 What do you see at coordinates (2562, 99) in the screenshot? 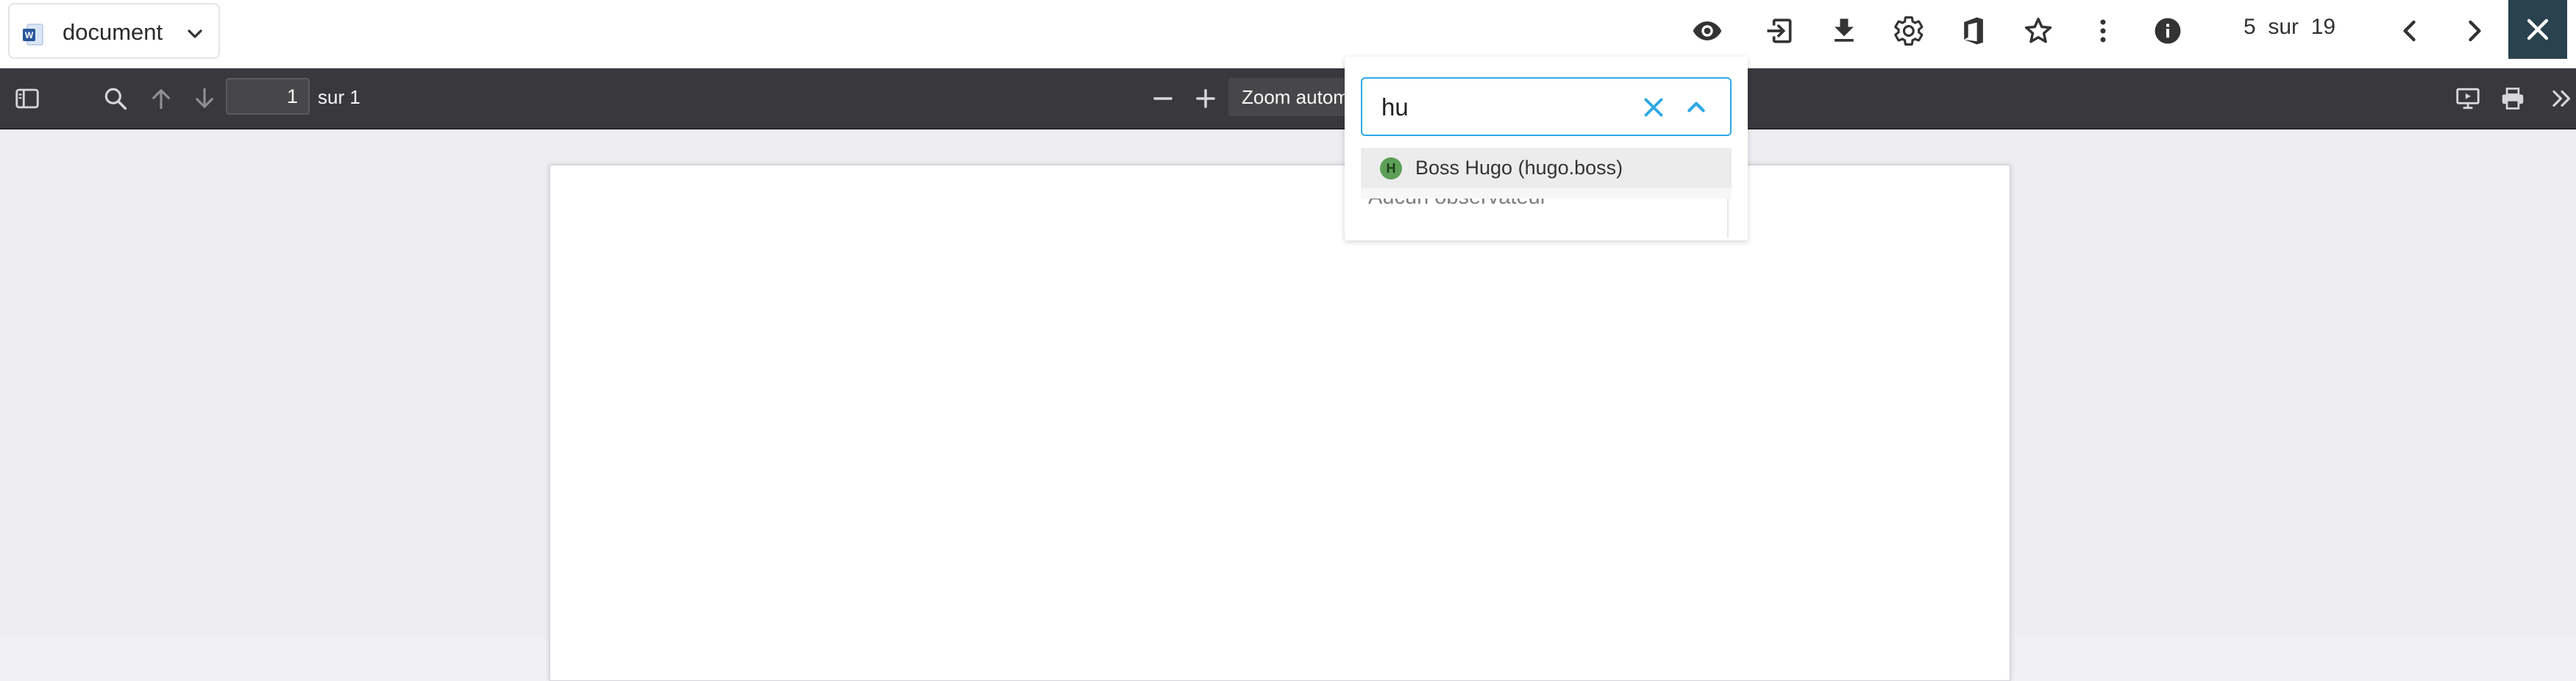
I see `more-tools-icon` at bounding box center [2562, 99].